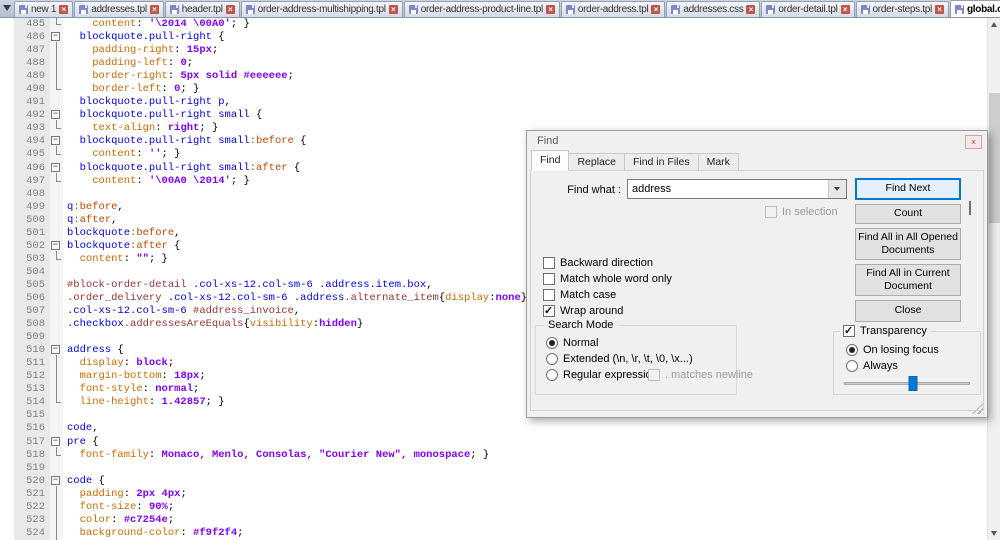  What do you see at coordinates (718, 162) in the screenshot?
I see `tab-mark: Mark` at bounding box center [718, 162].